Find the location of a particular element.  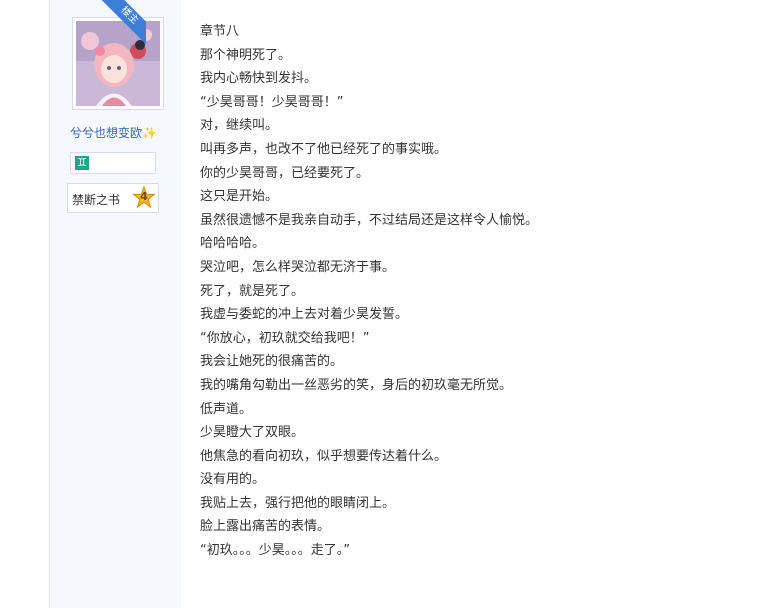

zodiac-medal-box: ♊ is located at coordinates (113, 163).